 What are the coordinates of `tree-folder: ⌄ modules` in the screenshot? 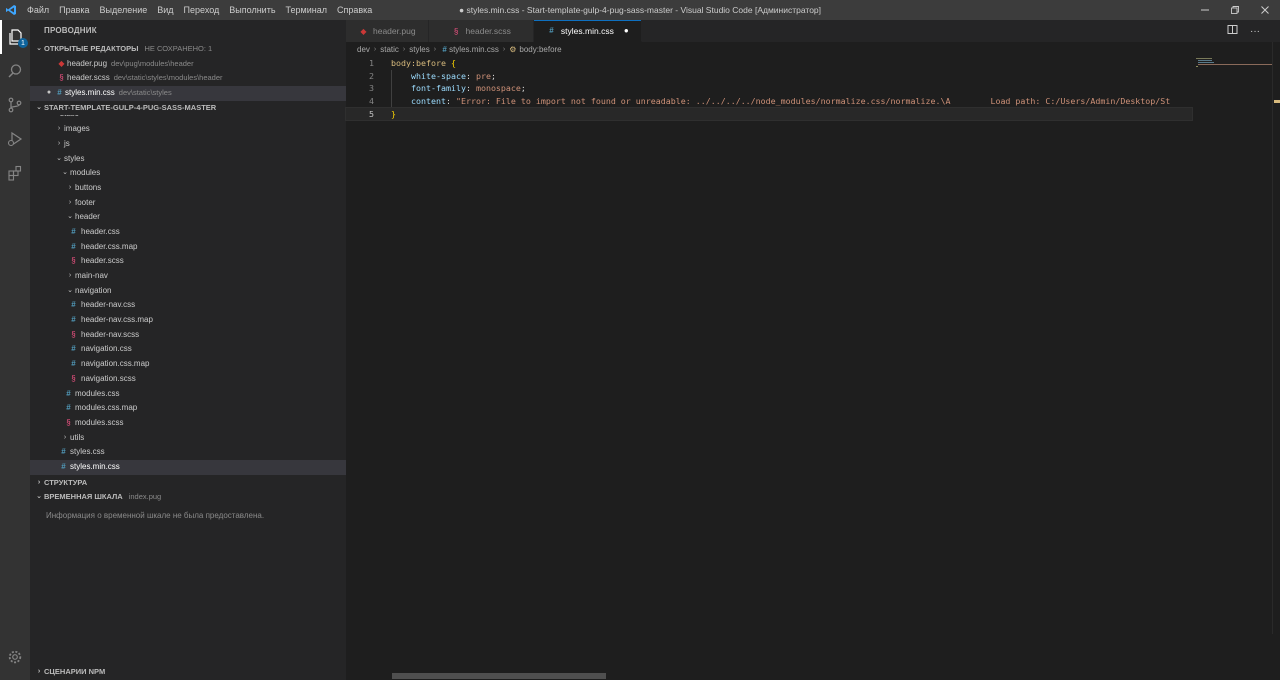 It's located at (188, 173).